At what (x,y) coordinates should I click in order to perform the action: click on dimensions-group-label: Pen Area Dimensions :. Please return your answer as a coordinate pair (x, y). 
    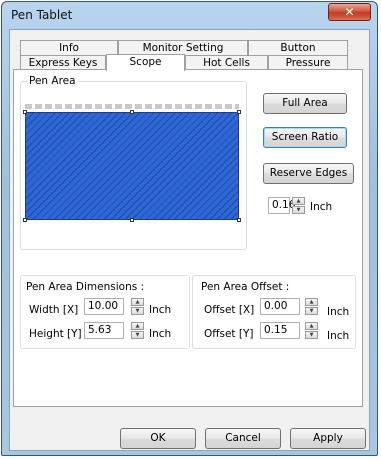
    Looking at the image, I should click on (85, 287).